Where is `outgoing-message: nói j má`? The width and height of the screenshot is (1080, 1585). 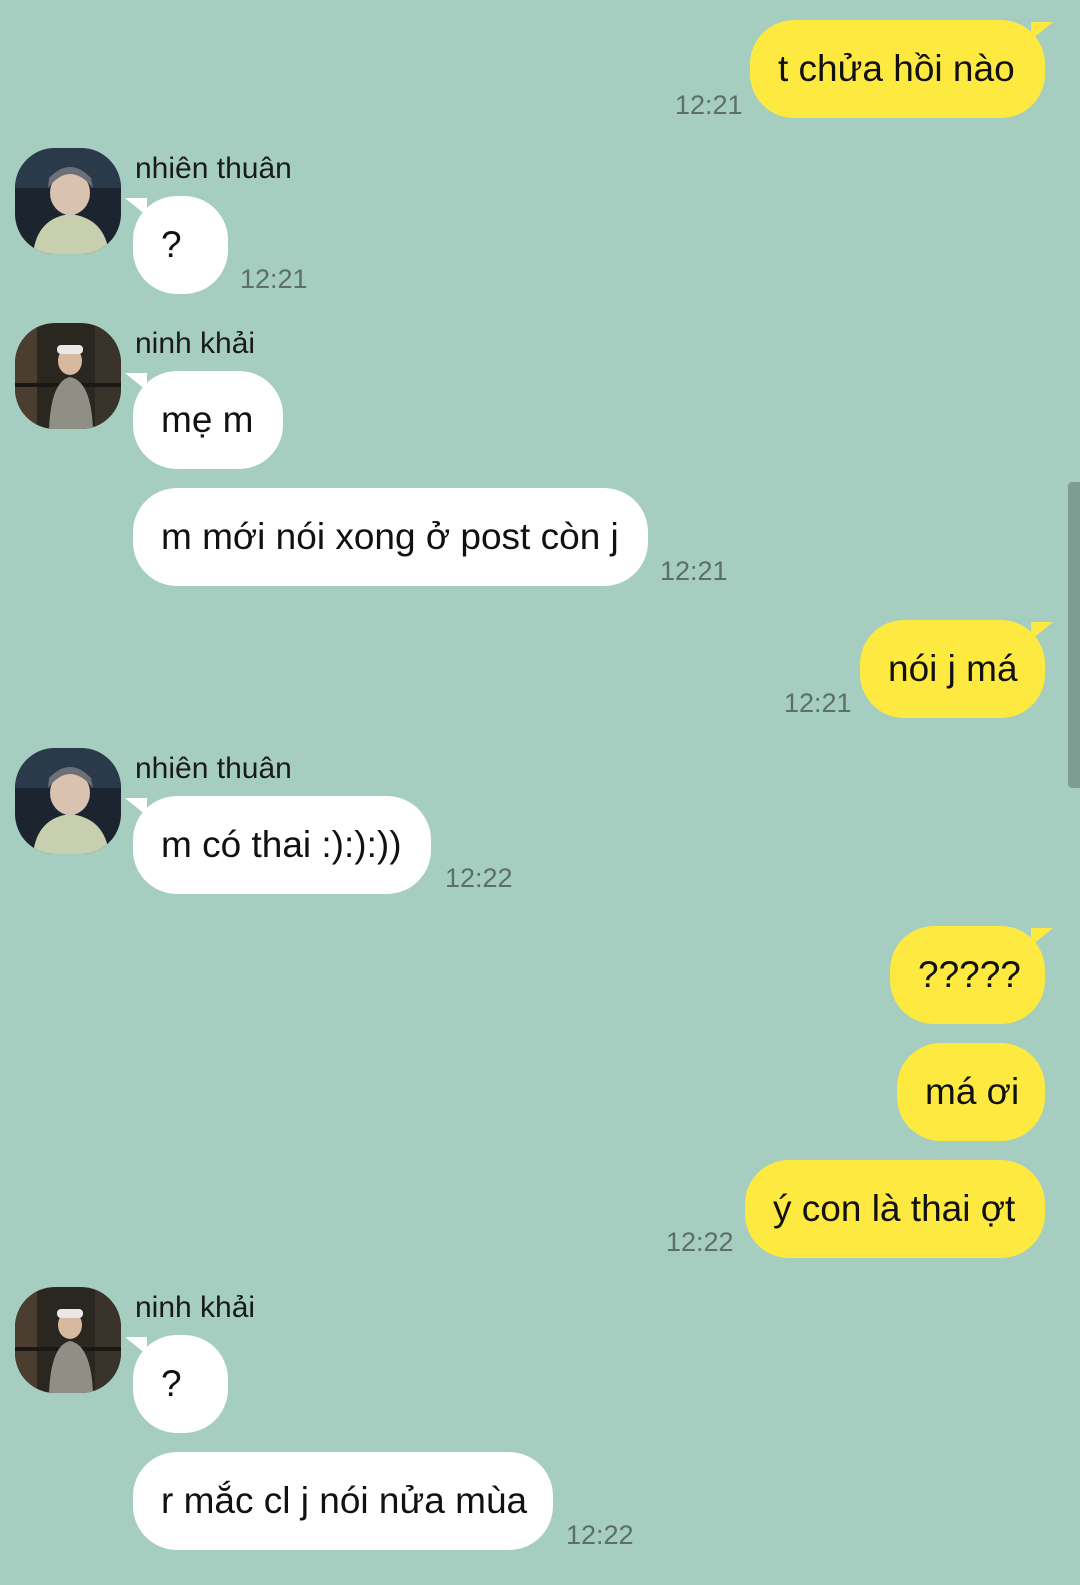 outgoing-message: nói j má is located at coordinates (952, 669).